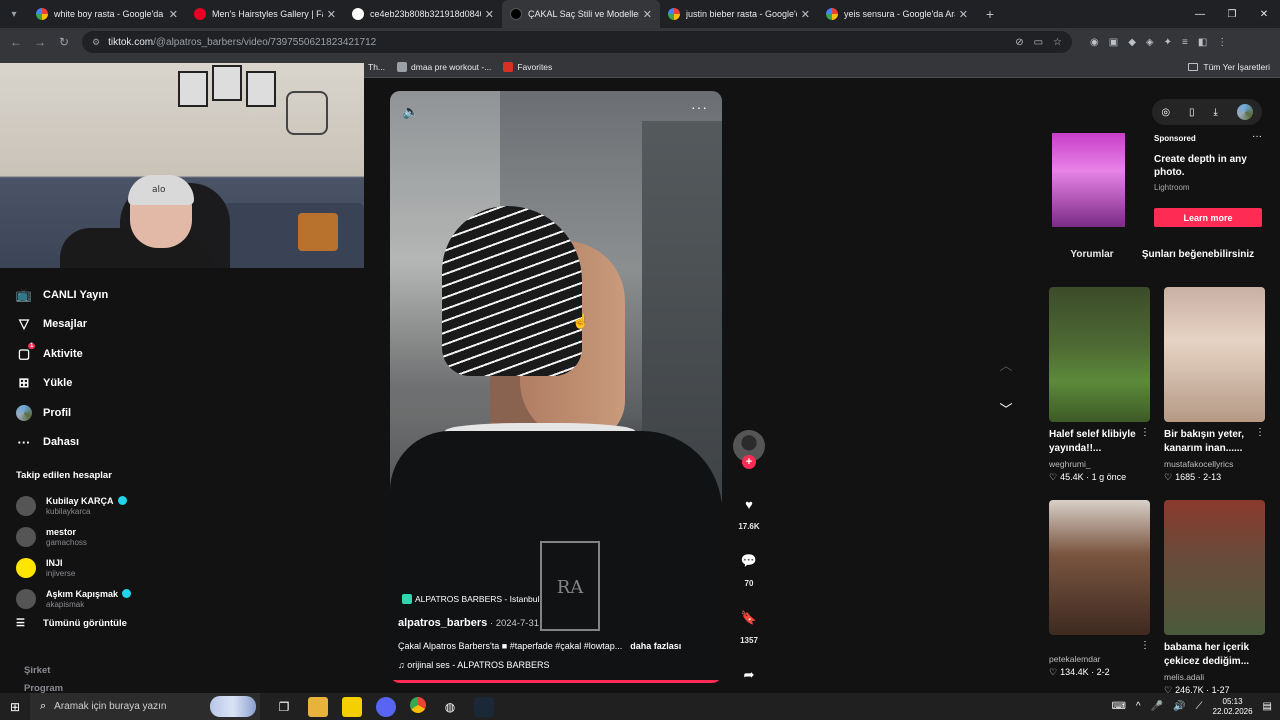  I want to click on recommendation-card: ⋮ petekalemdar ♡ 134.4K · 2-2, so click(1099, 589).